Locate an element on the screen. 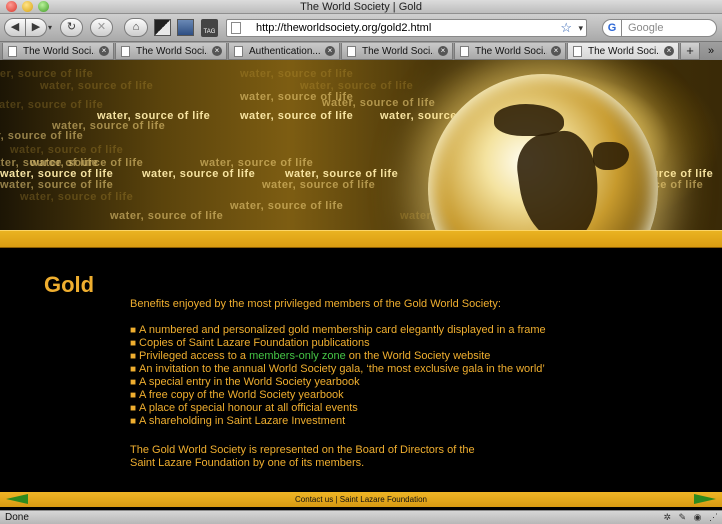 The image size is (722, 524). window-titlebar: The World Society | Gold is located at coordinates (361, 7).